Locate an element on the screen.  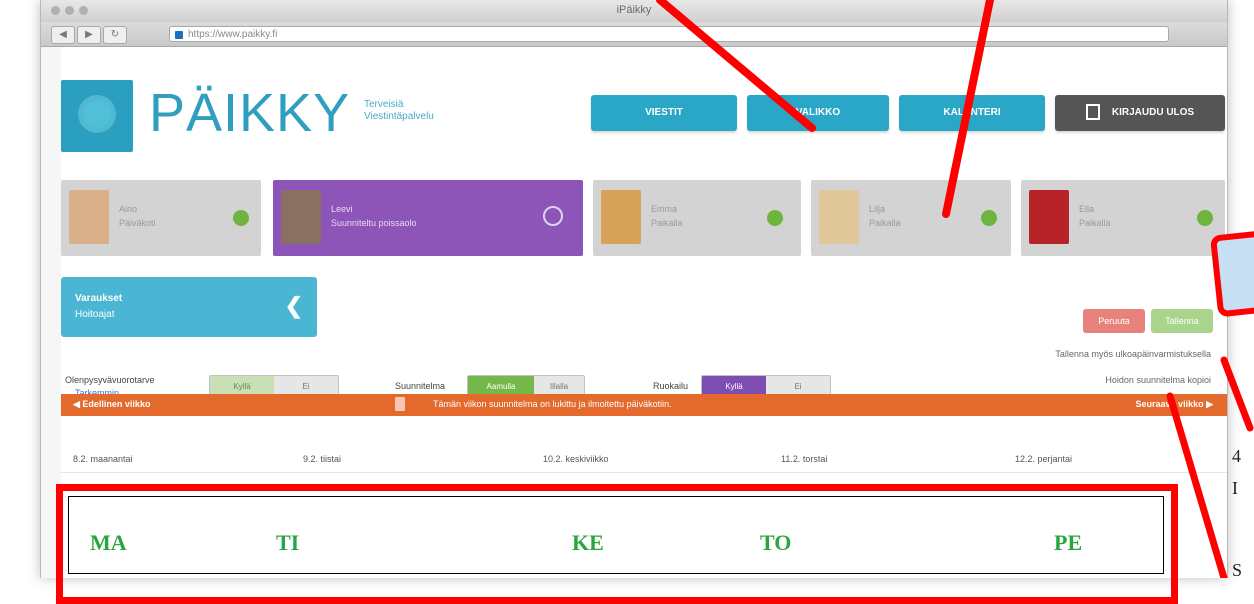
logout-button: KIRJAUDU ULOS is located at coordinates (1140, 113).